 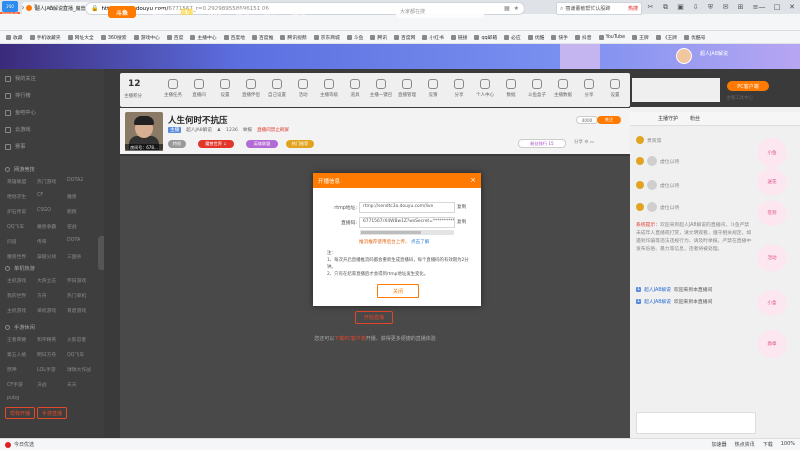 I want to click on sidebar-category: LOL手游, so click(x=52, y=369).